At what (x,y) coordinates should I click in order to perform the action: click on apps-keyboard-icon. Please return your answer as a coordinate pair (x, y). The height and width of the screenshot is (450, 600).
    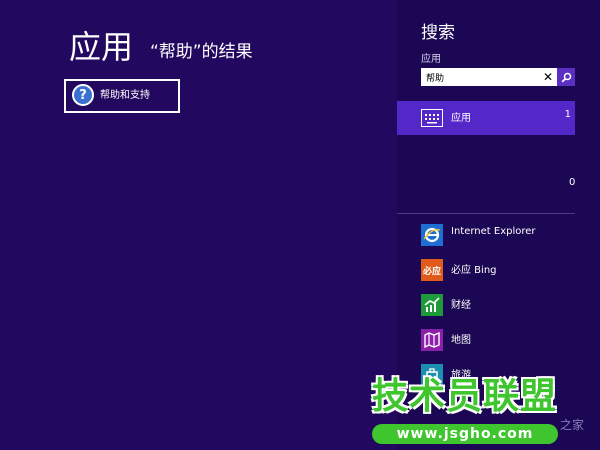
    Looking at the image, I should click on (432, 118).